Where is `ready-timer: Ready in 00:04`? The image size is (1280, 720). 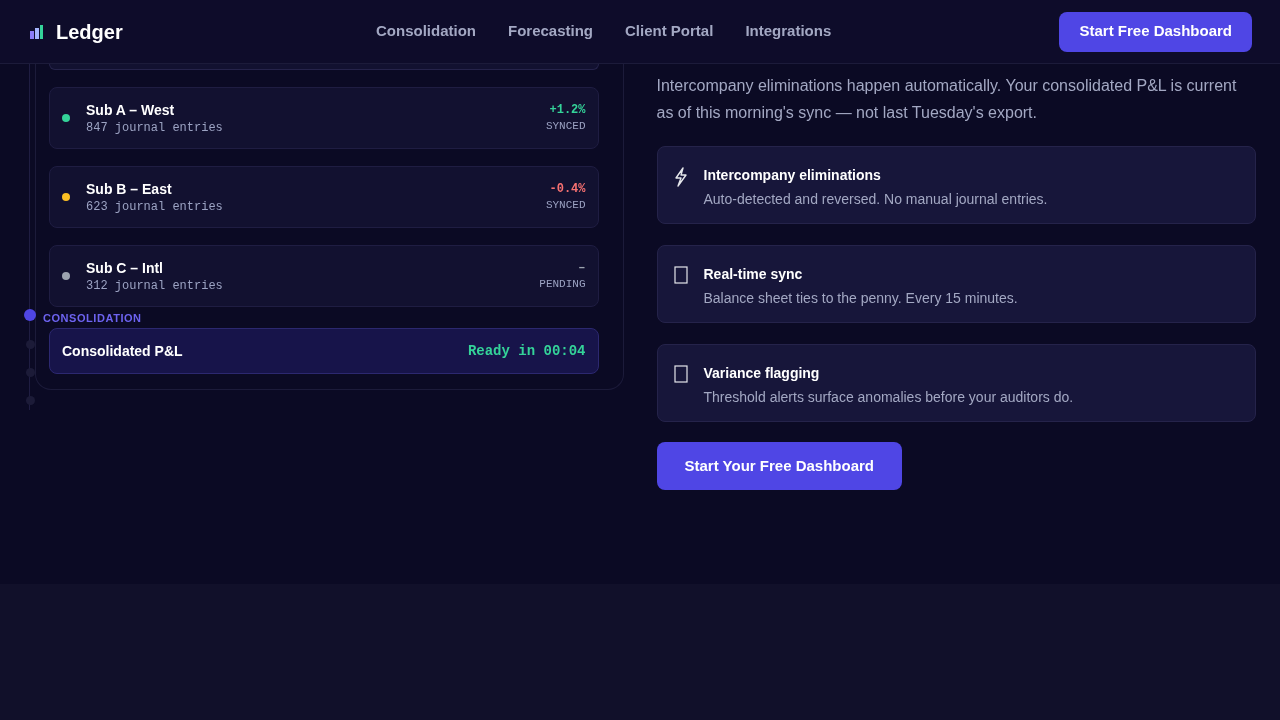
ready-timer: Ready in 00:04 is located at coordinates (526, 351).